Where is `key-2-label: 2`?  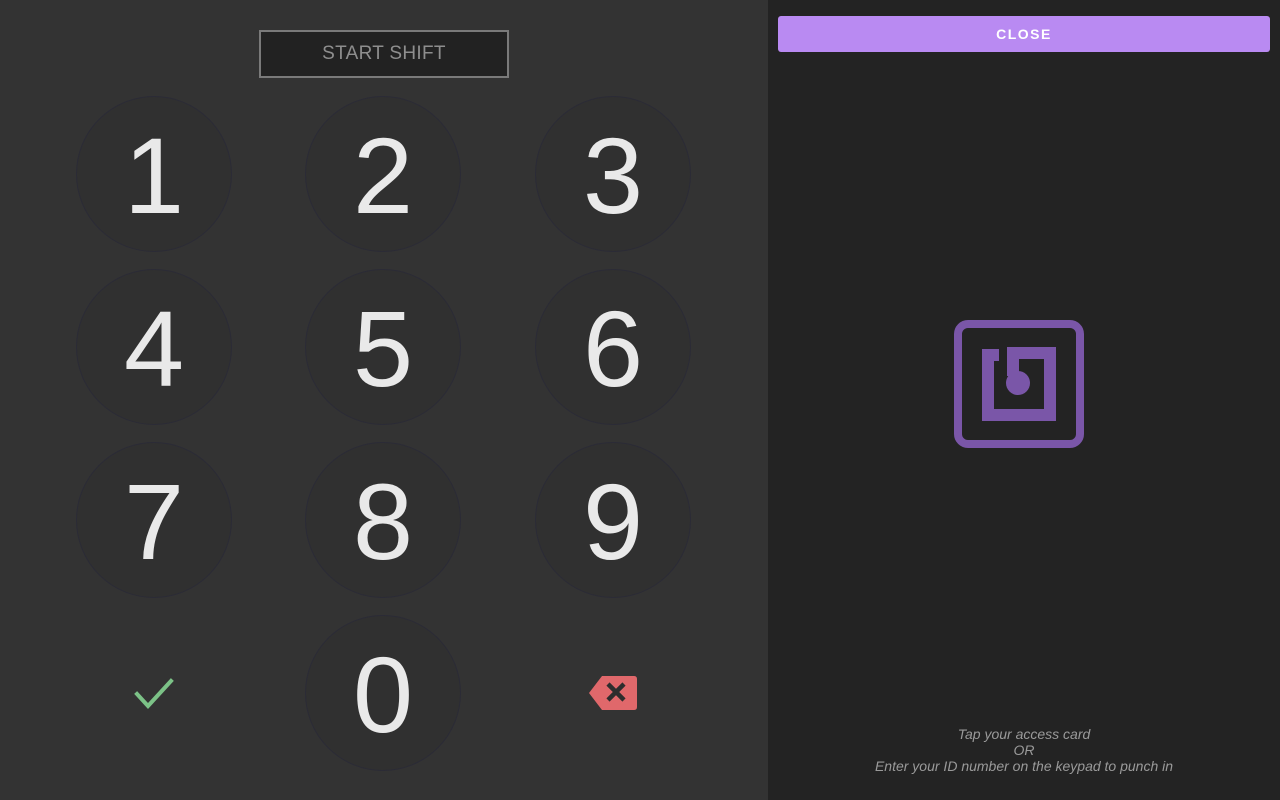
key-2-label: 2 is located at coordinates (383, 175).